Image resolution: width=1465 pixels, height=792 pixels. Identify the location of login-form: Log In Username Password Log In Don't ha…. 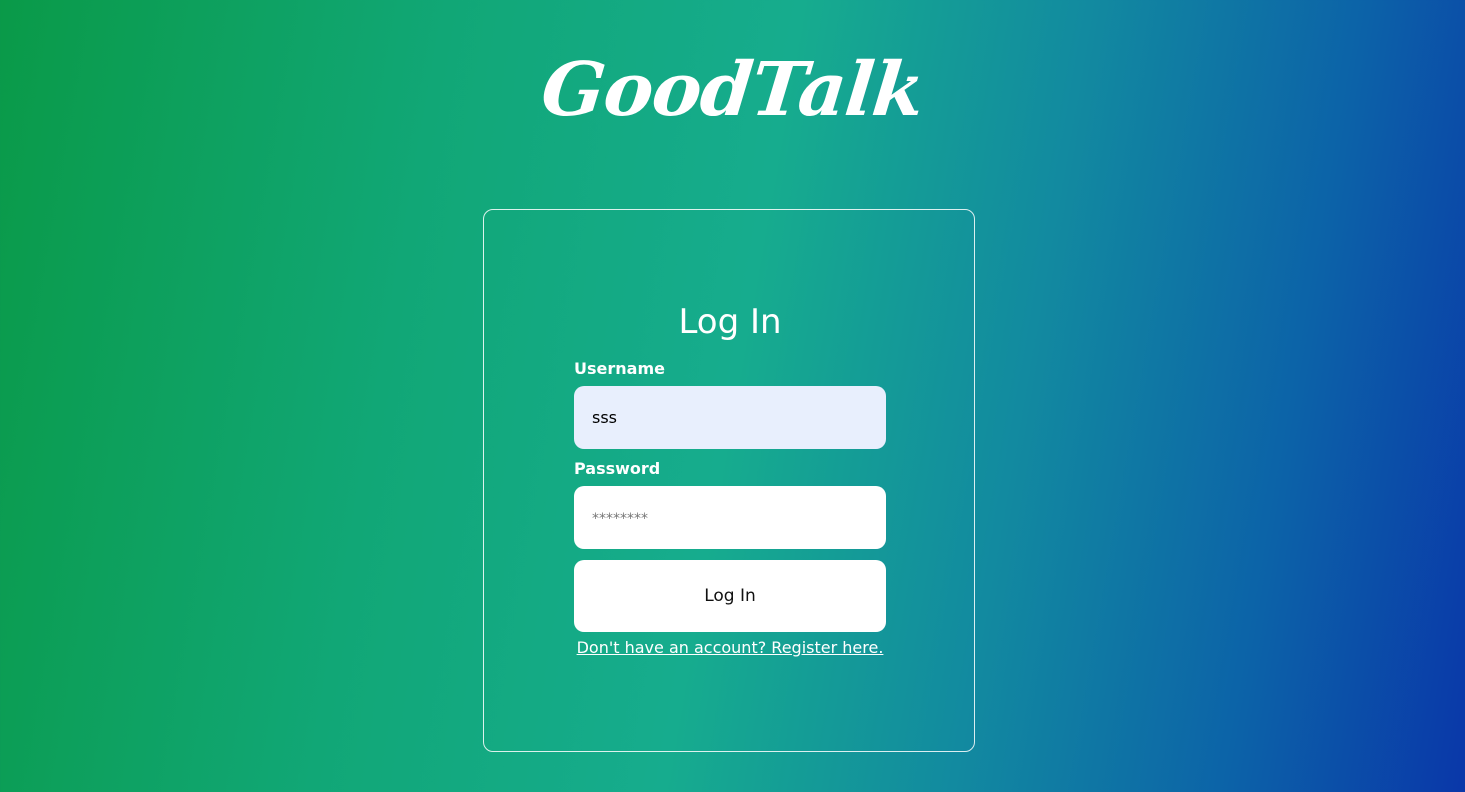
(730, 478).